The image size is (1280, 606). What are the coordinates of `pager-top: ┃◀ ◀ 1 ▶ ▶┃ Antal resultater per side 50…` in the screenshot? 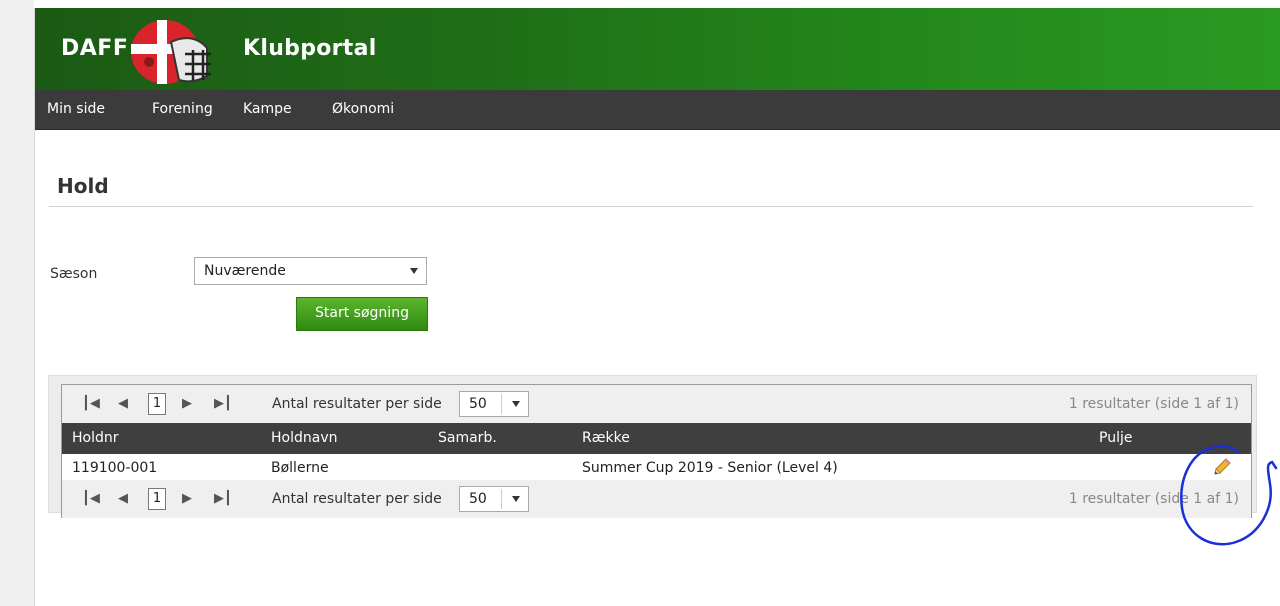 It's located at (656, 404).